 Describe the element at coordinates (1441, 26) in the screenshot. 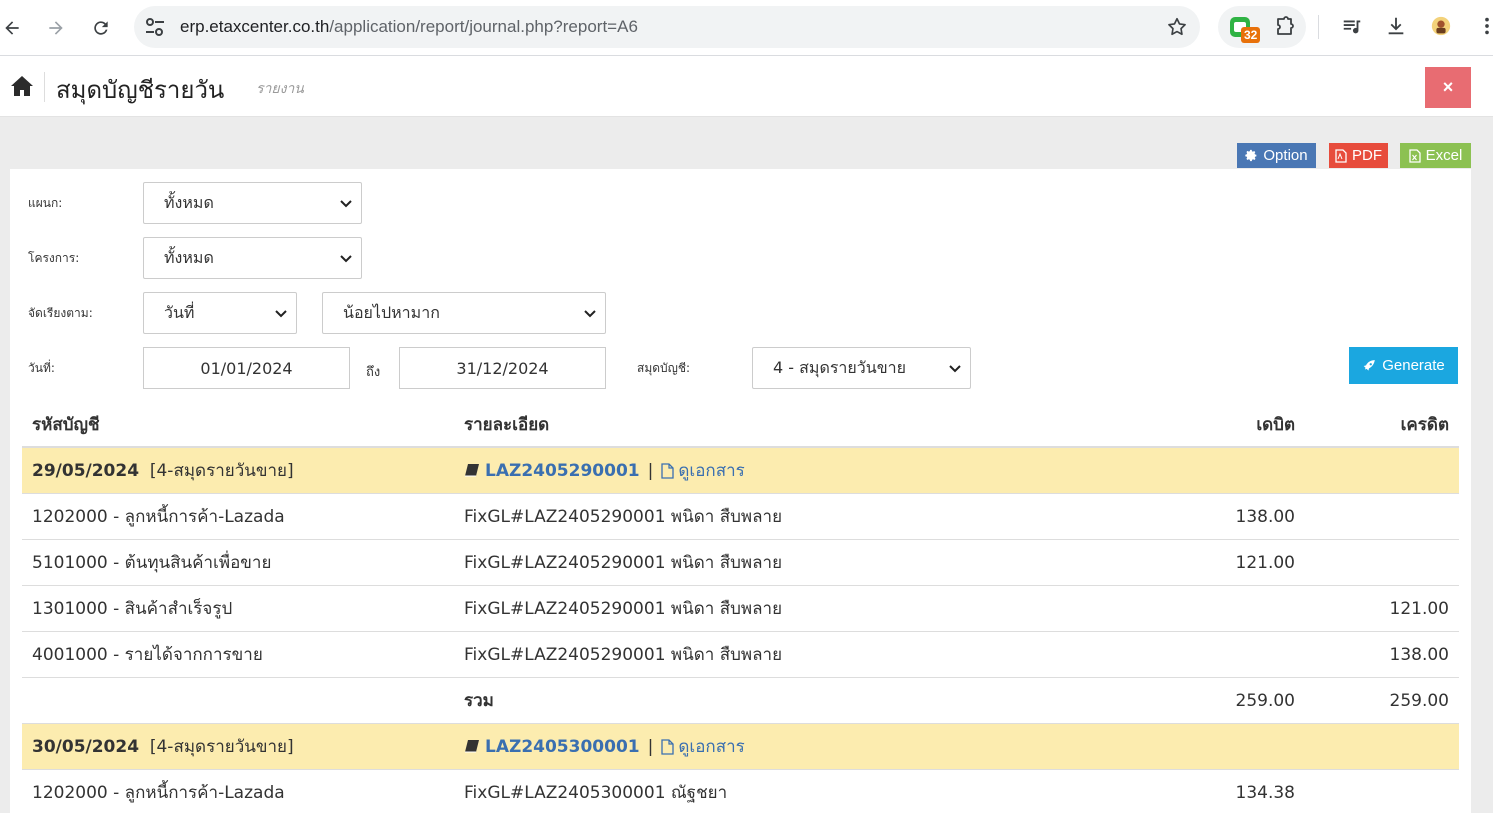

I see `profile-avatar-icon` at that location.